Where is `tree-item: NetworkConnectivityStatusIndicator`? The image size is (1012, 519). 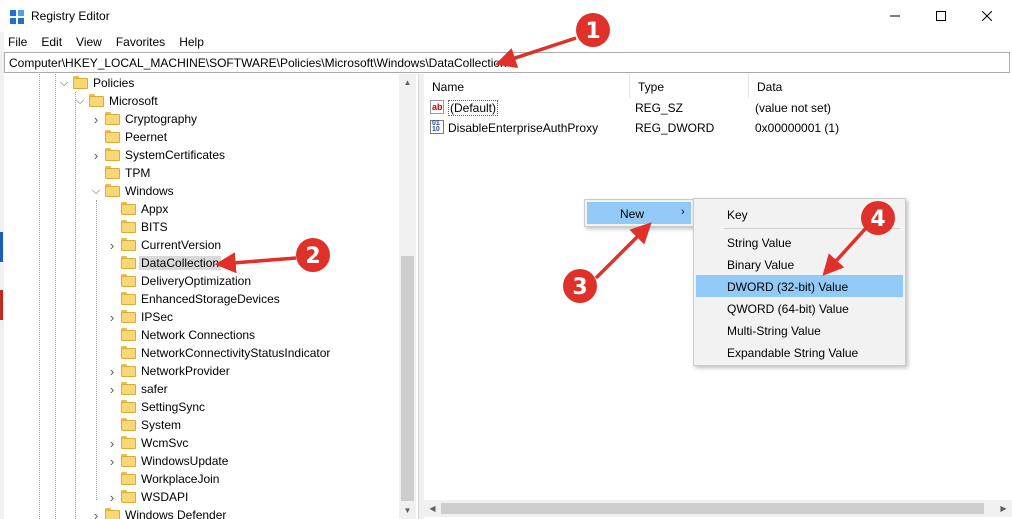
tree-item: NetworkConnectivityStatusIndicator is located at coordinates (204, 353).